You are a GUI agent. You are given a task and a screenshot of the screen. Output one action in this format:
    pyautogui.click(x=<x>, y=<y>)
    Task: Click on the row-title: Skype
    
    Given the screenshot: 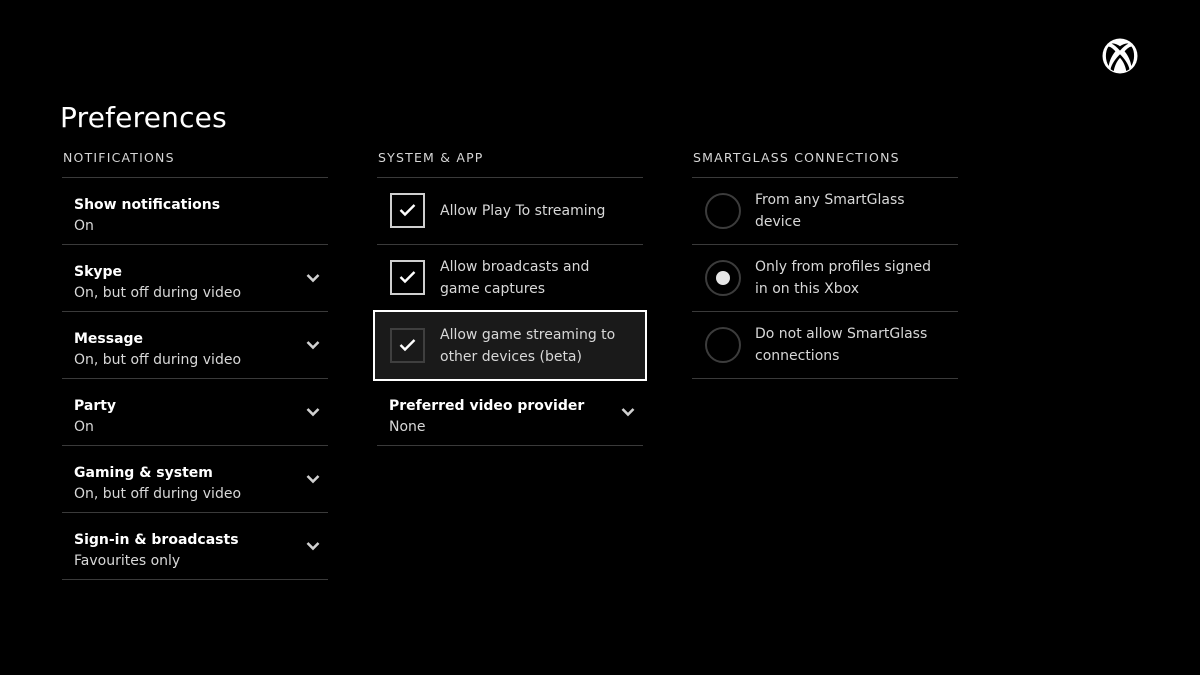 What is the action you would take?
    pyautogui.click(x=98, y=272)
    